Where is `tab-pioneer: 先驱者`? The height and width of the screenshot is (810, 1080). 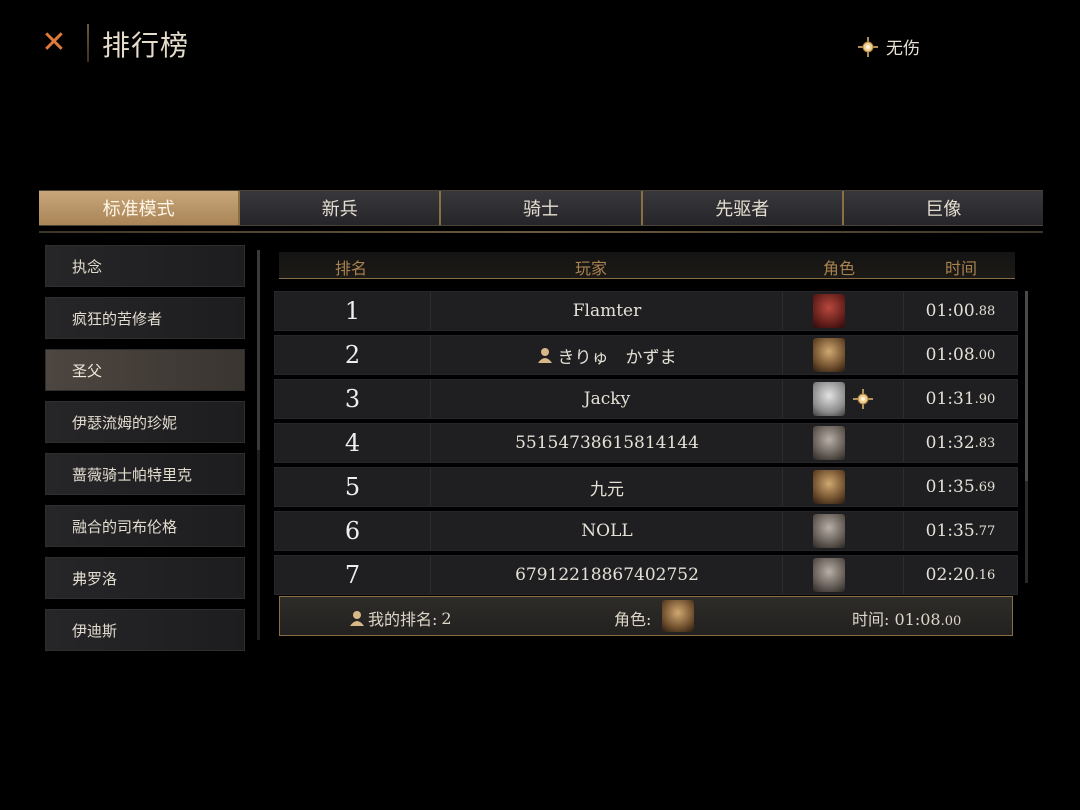
tab-pioneer: 先驱者 is located at coordinates (741, 208).